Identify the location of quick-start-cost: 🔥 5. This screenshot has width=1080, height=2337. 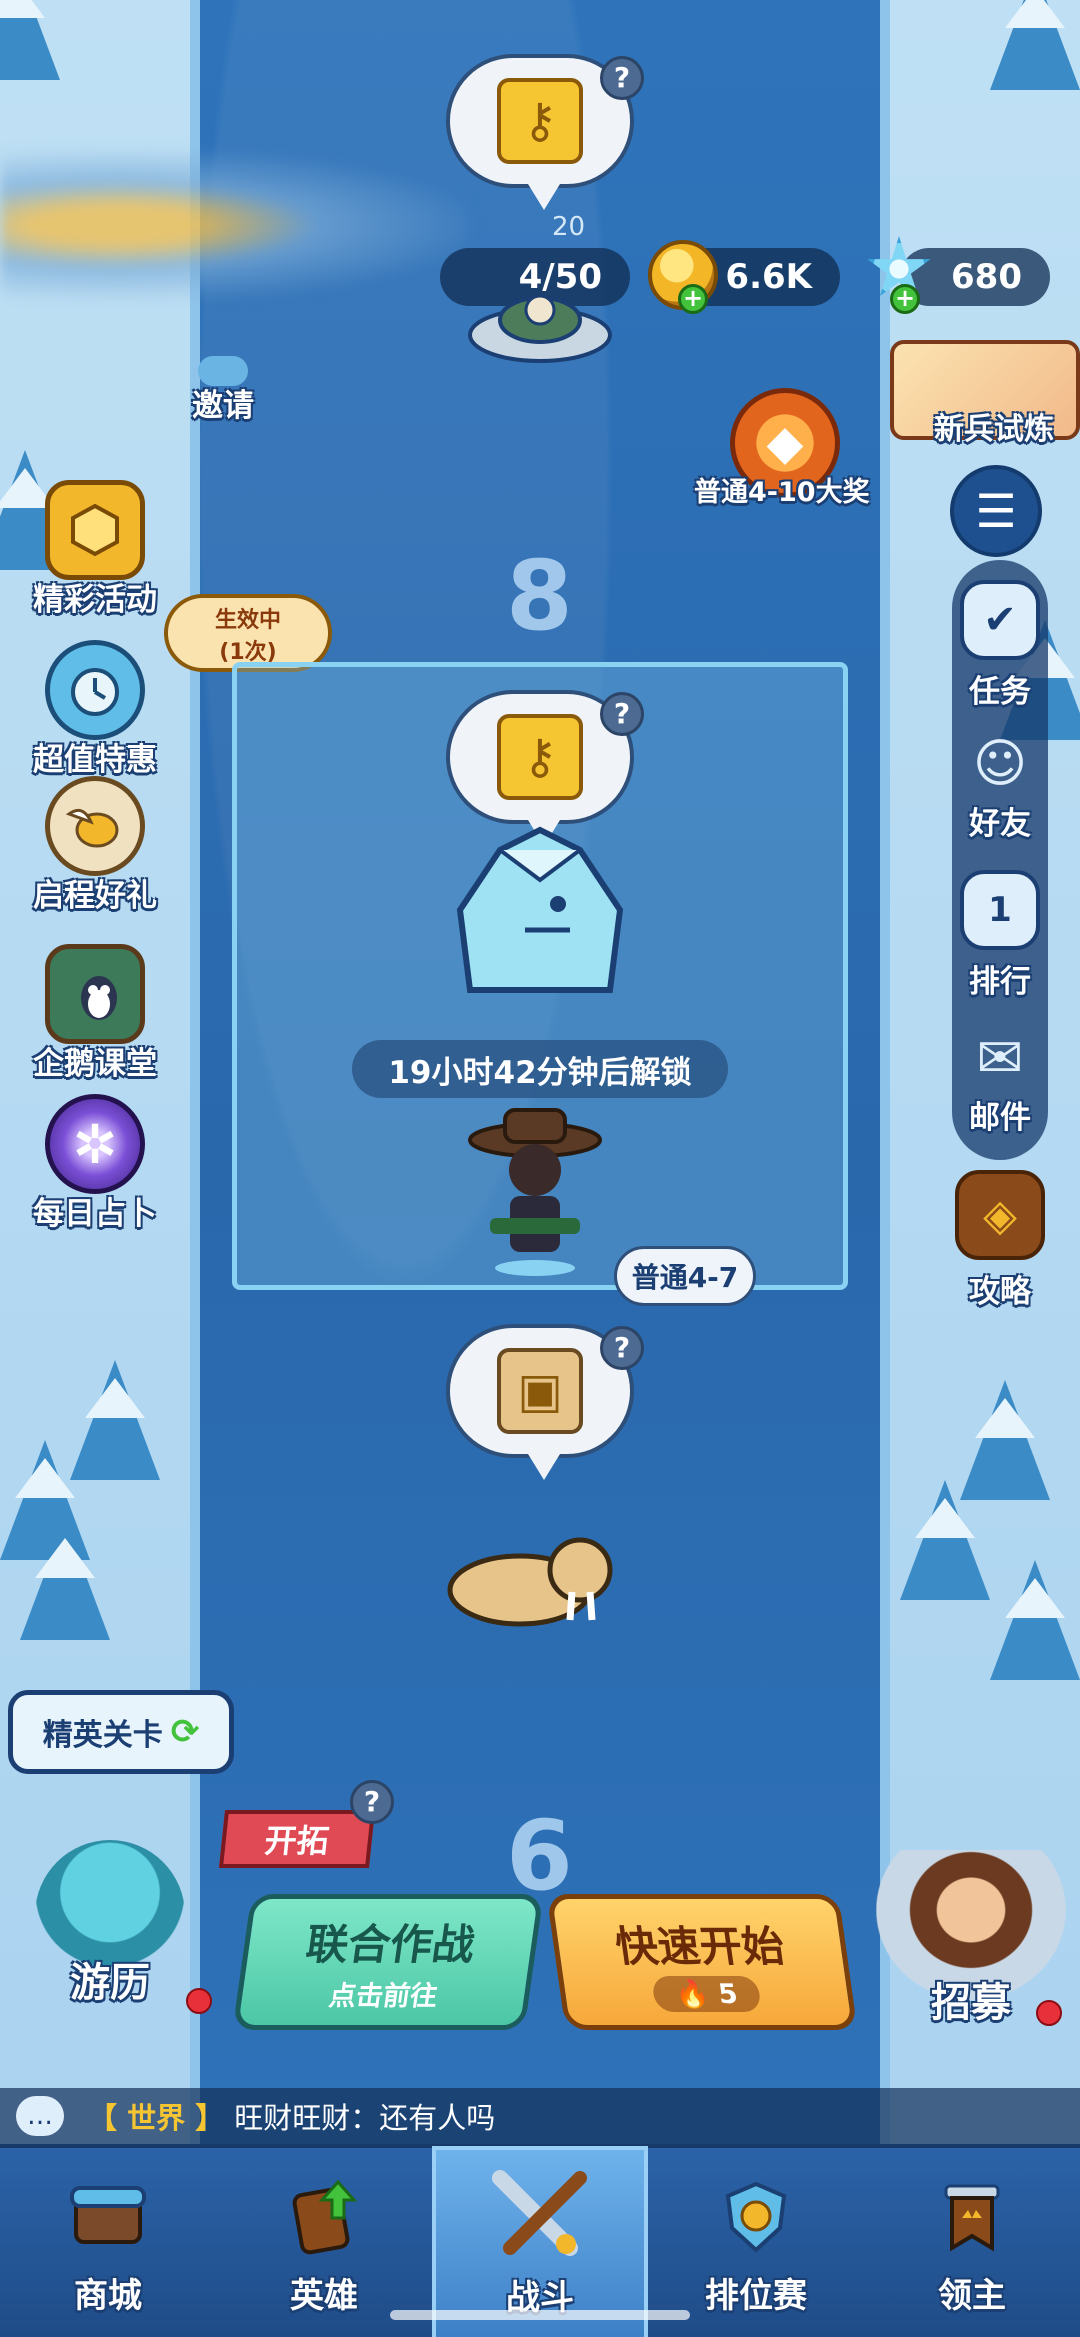
(706, 1993).